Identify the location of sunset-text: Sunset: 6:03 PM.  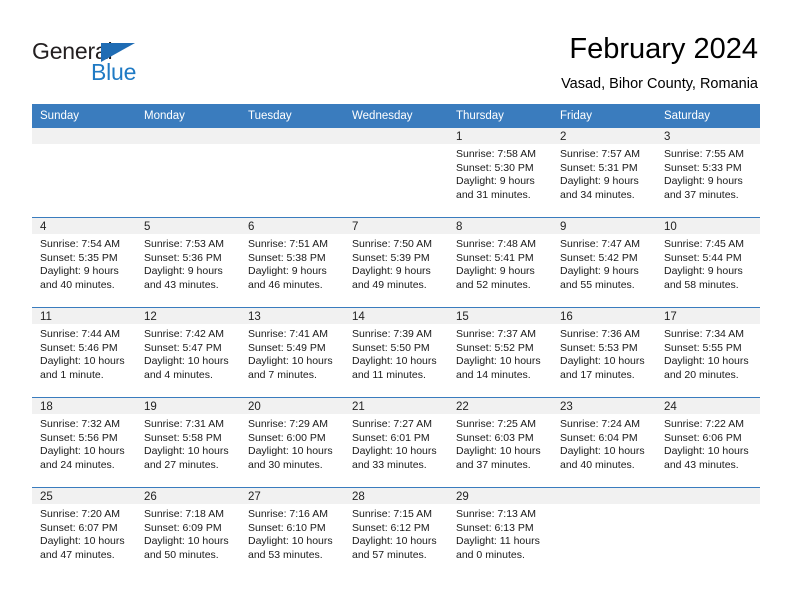
(495, 437).